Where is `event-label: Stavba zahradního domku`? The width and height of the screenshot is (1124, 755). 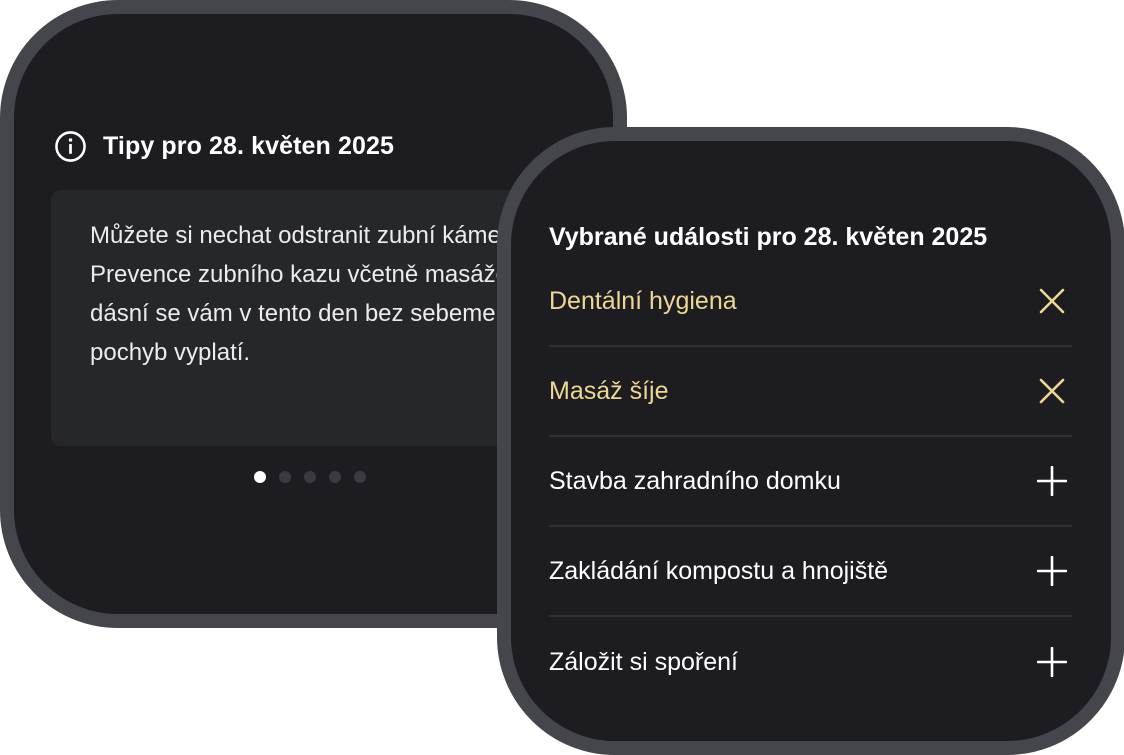
event-label: Stavba zahradního domku is located at coordinates (695, 480).